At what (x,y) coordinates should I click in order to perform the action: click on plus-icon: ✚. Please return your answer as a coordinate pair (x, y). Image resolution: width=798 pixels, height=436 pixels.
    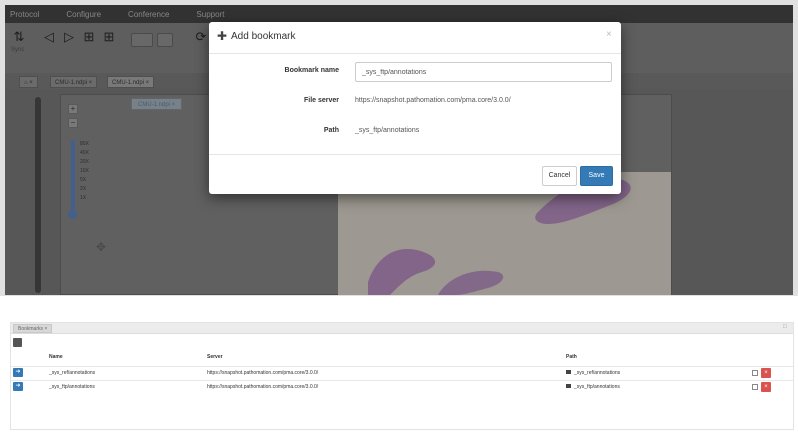
    Looking at the image, I should click on (222, 36).